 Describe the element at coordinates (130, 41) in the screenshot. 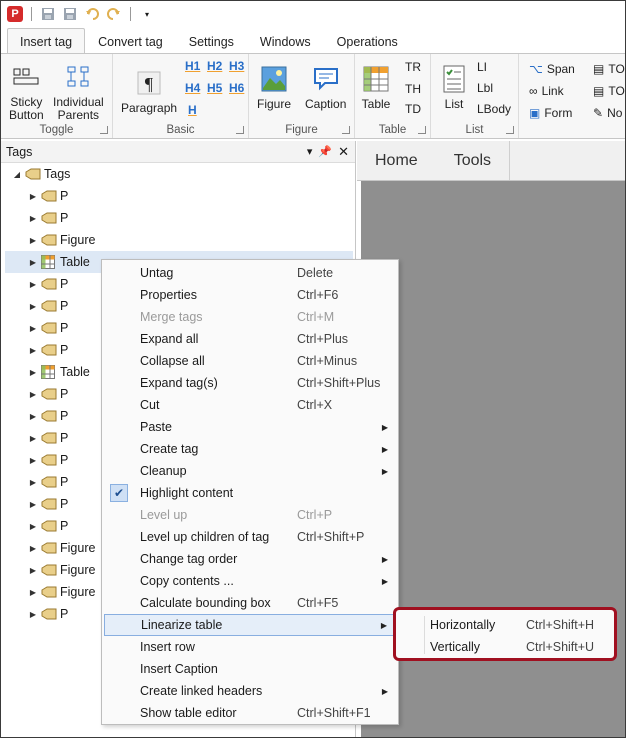

I see `tab-convert-tag: Convert tag` at that location.